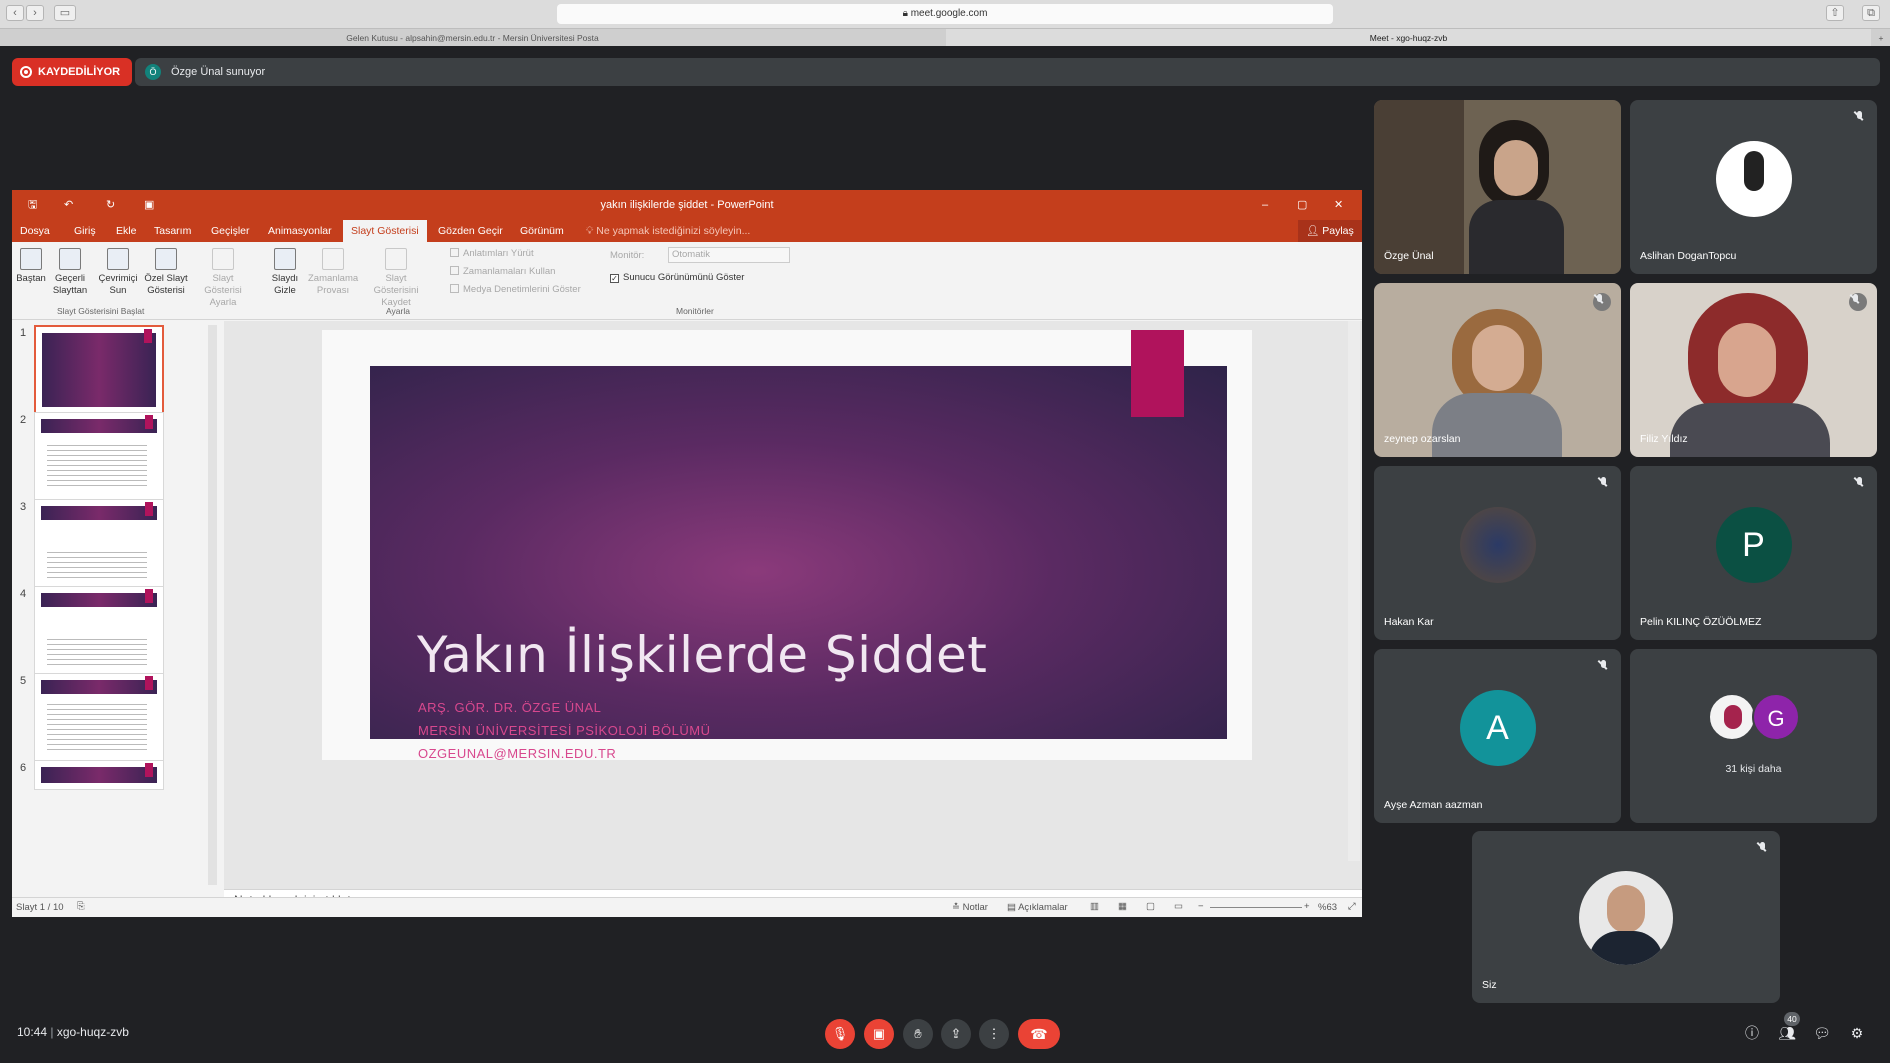 The width and height of the screenshot is (1890, 1063). What do you see at coordinates (1408, 38) in the screenshot?
I see `tab-meet: Meet - xgo-huqz-zvb` at bounding box center [1408, 38].